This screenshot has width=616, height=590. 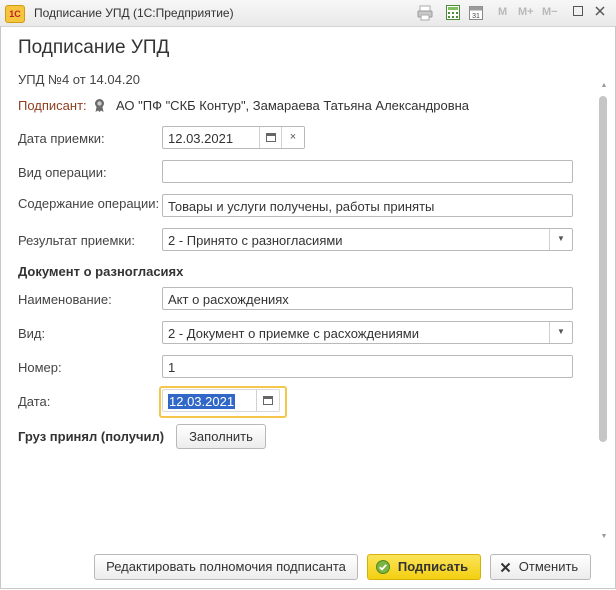 I want to click on result-value: 2 - Принято с разногласиями, so click(x=255, y=240).